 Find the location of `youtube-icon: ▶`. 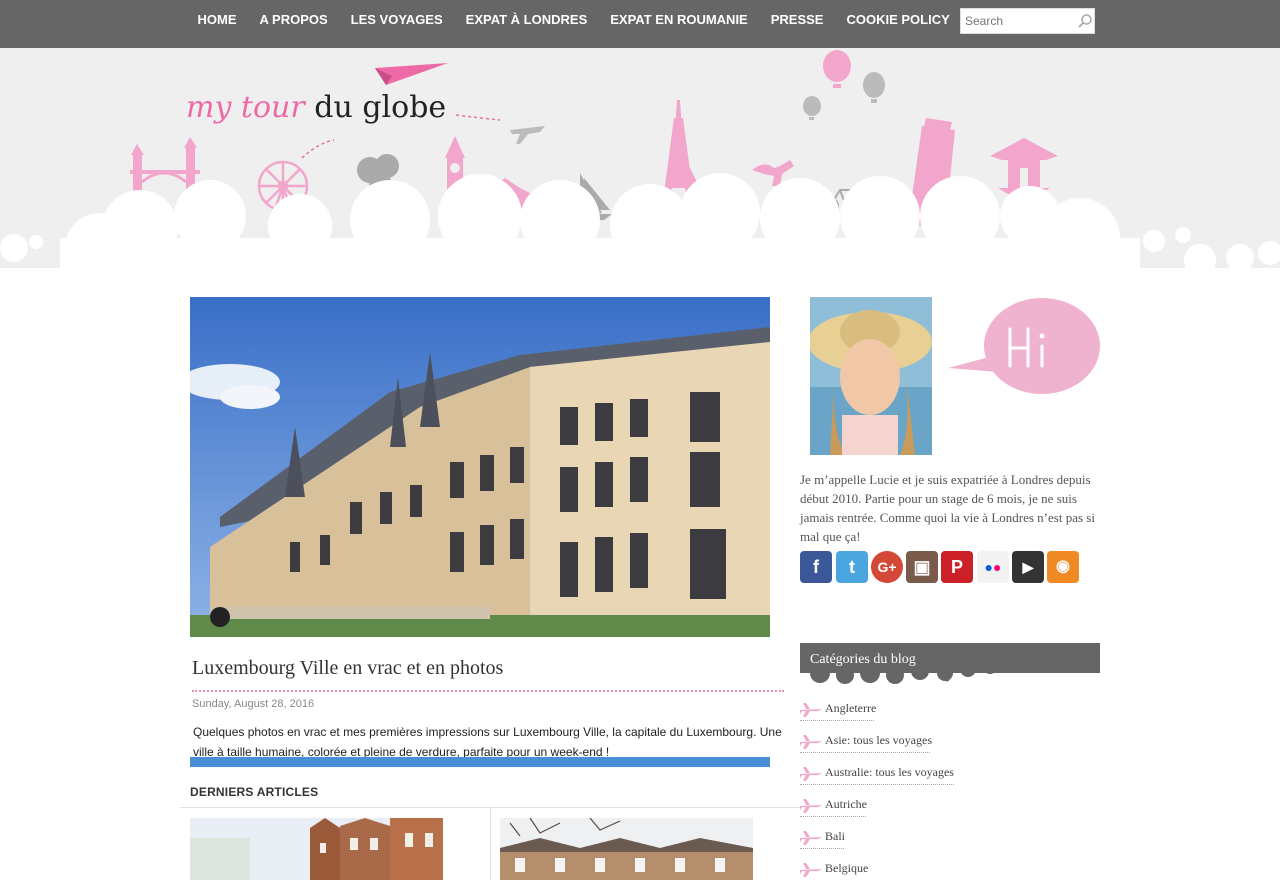

youtube-icon: ▶ is located at coordinates (1028, 567).